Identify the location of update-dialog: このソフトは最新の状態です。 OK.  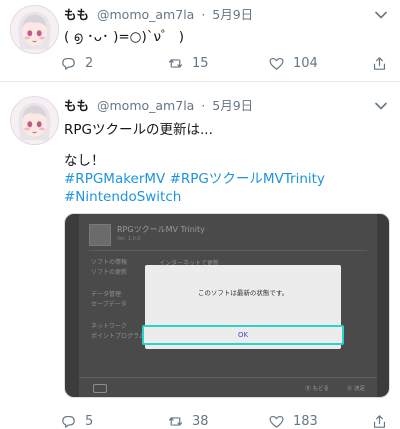
(243, 307).